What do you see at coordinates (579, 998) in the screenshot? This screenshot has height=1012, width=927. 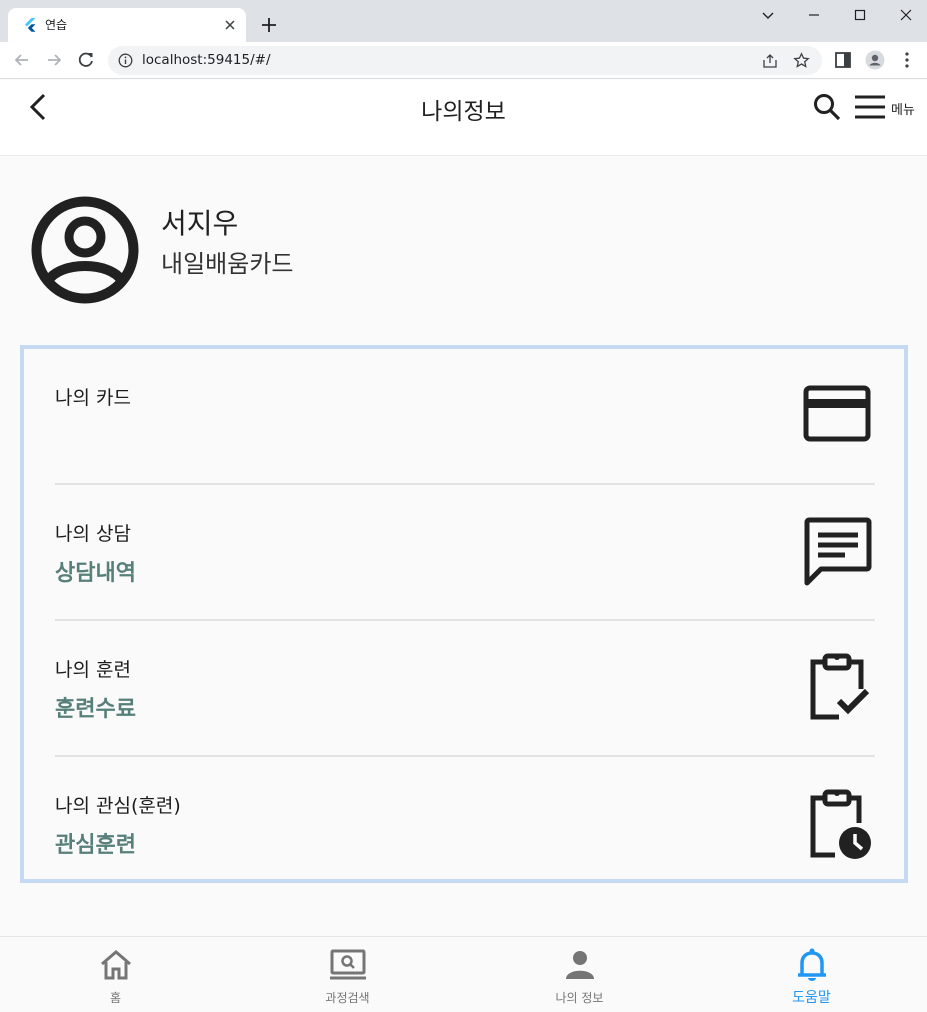 I see `nav-label: 나의 정보` at bounding box center [579, 998].